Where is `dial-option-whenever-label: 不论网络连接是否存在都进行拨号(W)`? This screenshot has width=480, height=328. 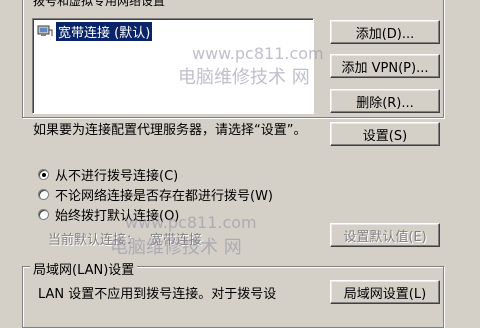 dial-option-whenever-label: 不论网络连接是否存在都进行拨号(W) is located at coordinates (164, 196).